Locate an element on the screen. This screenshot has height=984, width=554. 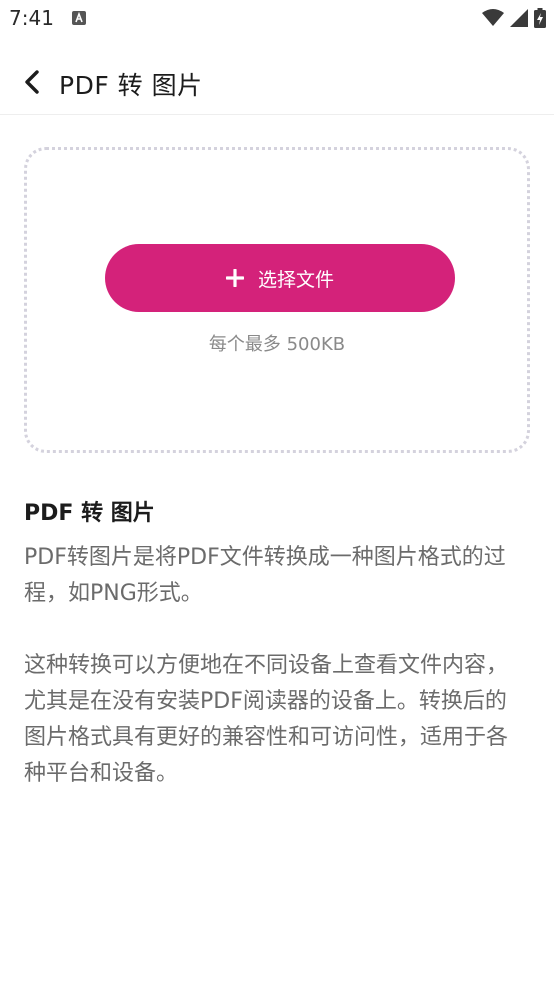
chevron-left-icon is located at coordinates (32, 82).